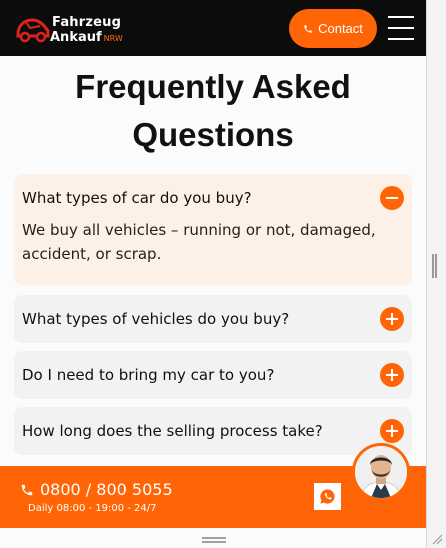  I want to click on logo-line-1: Fahrzeug, so click(87, 22).